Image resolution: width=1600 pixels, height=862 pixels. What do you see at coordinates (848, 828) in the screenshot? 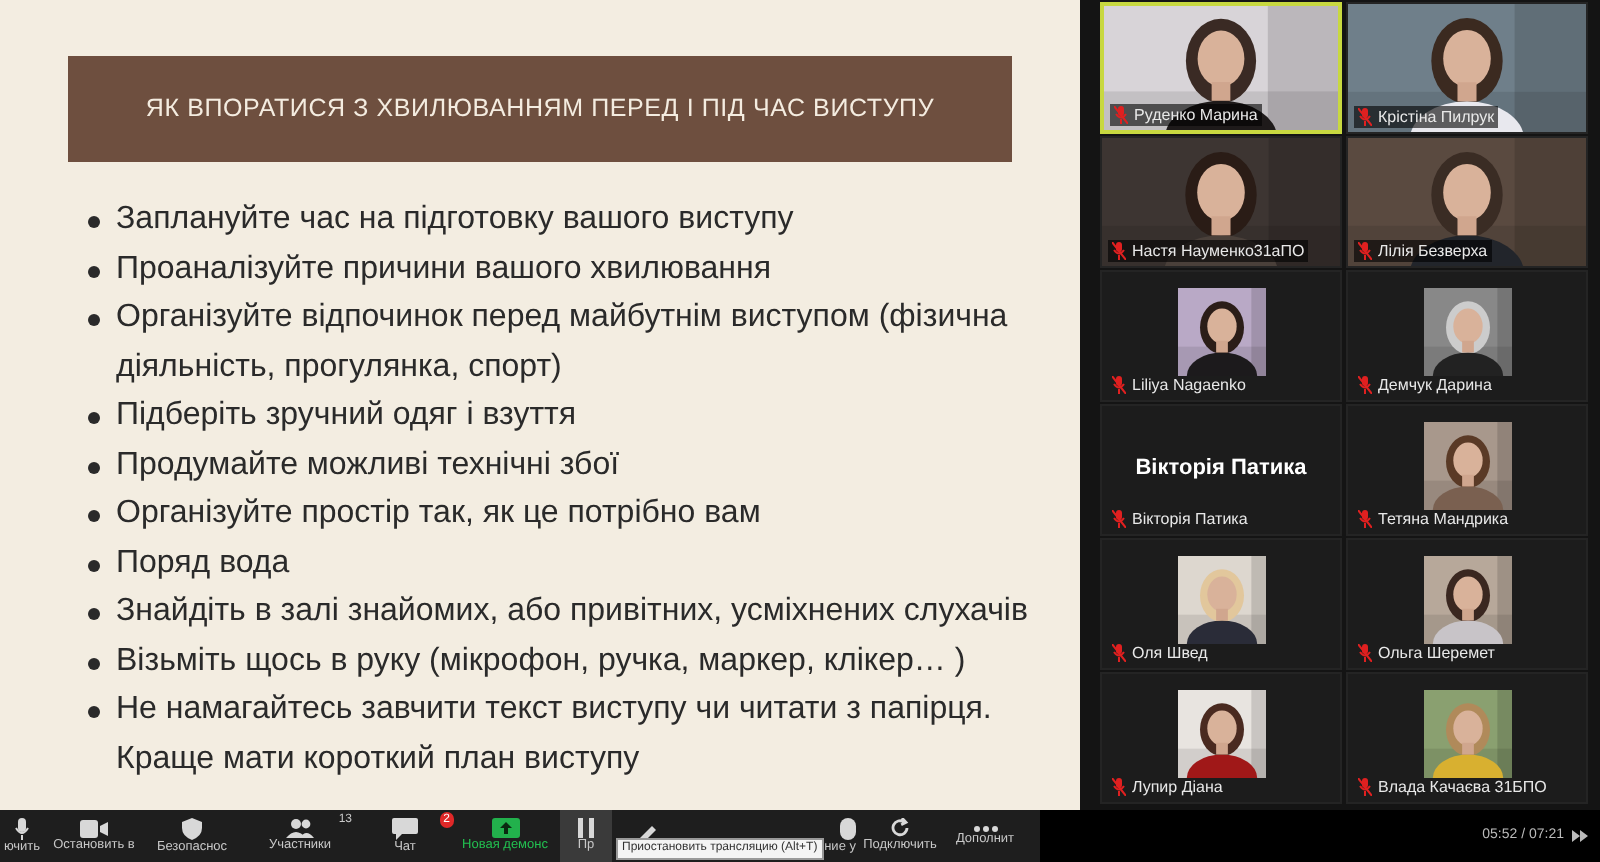
I see `mouse-icon` at bounding box center [848, 828].